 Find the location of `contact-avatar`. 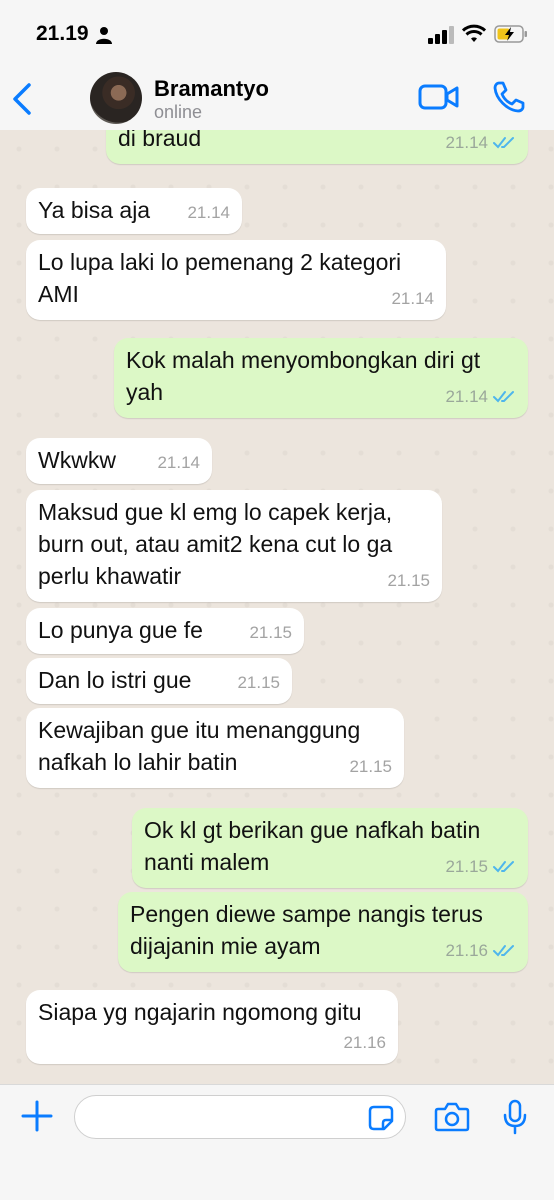

contact-avatar is located at coordinates (116, 98).